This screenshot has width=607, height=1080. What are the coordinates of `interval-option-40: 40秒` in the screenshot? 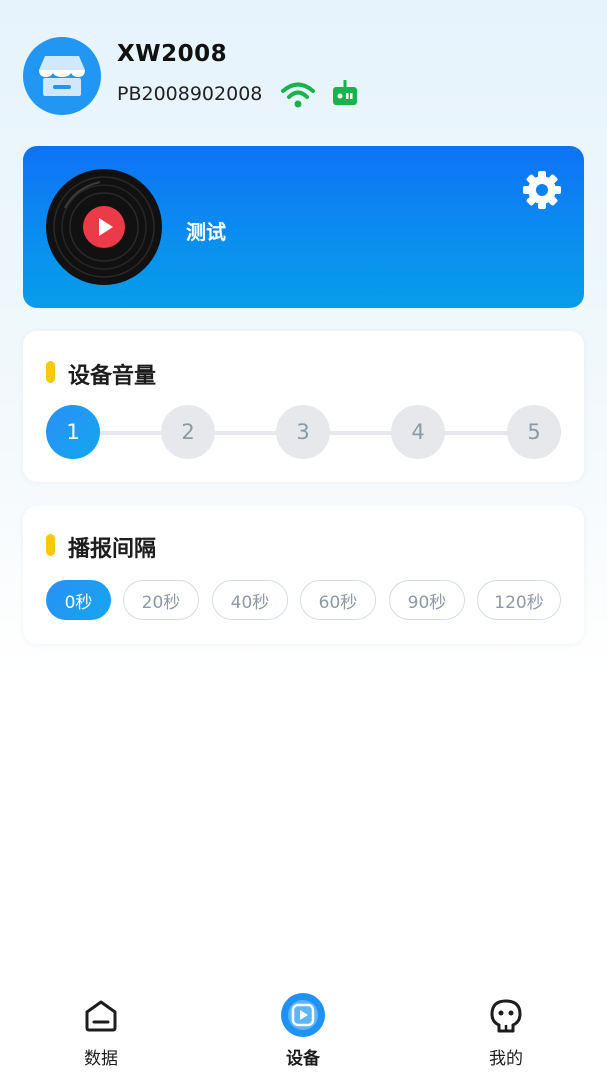 It's located at (250, 600).